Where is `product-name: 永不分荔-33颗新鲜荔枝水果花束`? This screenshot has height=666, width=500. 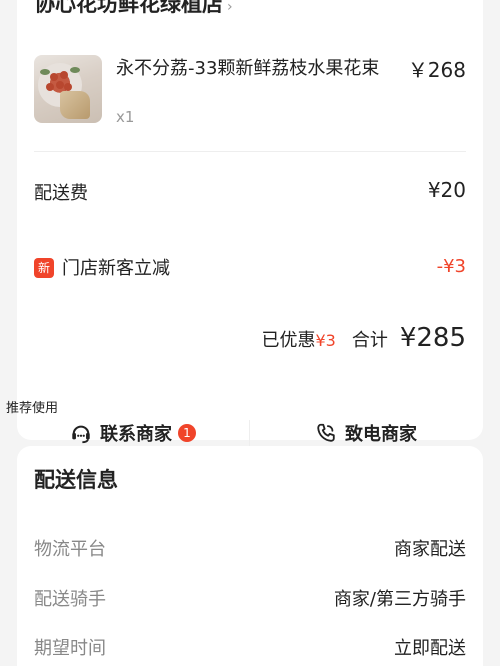
product-name: 永不分荔-33颗新鲜荔枝水果花束 is located at coordinates (247, 67).